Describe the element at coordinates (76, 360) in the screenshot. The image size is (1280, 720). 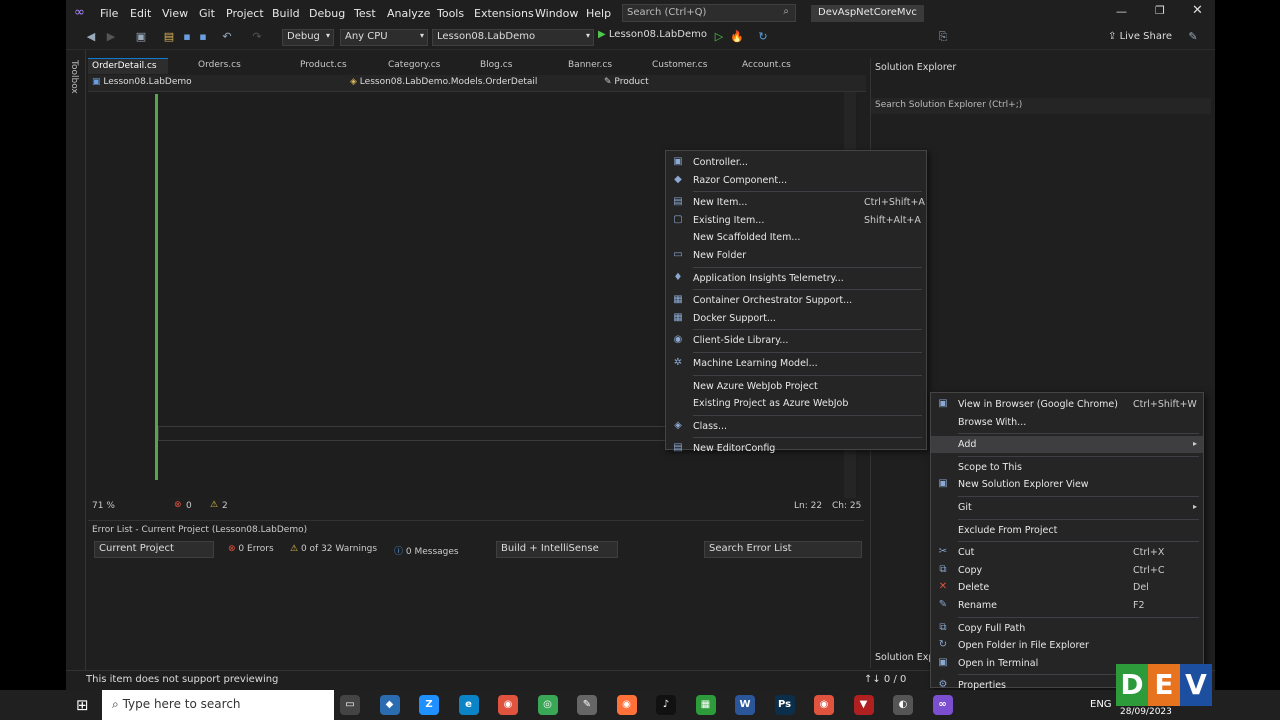
I see `toolbox-strip: Toolbox` at that location.